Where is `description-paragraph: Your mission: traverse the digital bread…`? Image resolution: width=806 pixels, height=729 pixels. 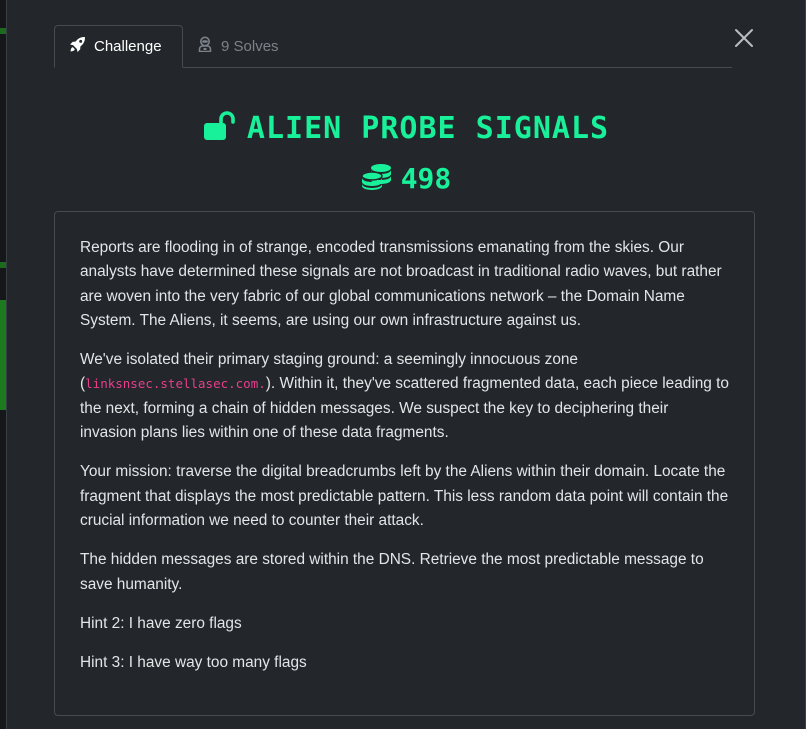 description-paragraph: Your mission: traverse the digital bread… is located at coordinates (404, 496).